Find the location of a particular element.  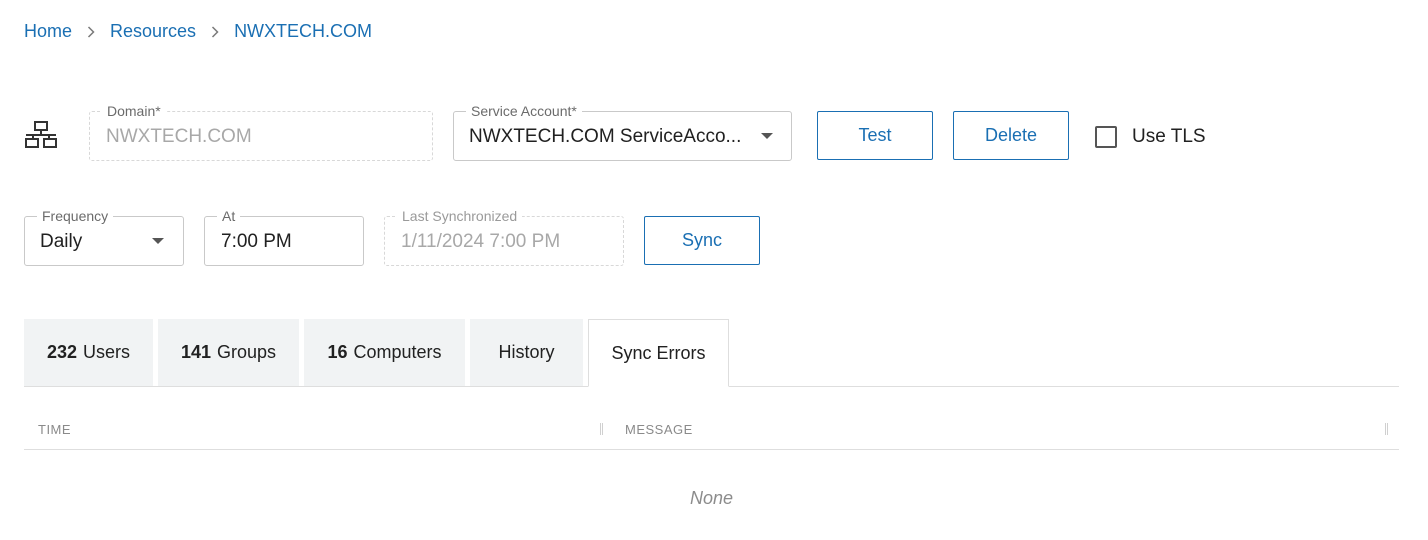

at-value: 7:00 PM is located at coordinates (256, 241).